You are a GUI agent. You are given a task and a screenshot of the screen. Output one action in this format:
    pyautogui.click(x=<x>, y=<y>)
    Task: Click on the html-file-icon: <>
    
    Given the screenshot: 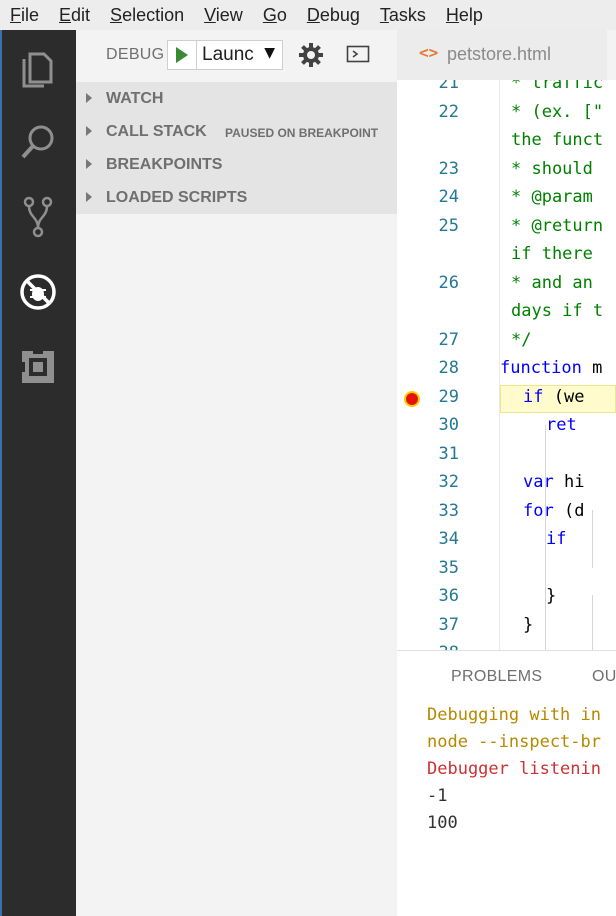 What is the action you would take?
    pyautogui.click(x=429, y=52)
    